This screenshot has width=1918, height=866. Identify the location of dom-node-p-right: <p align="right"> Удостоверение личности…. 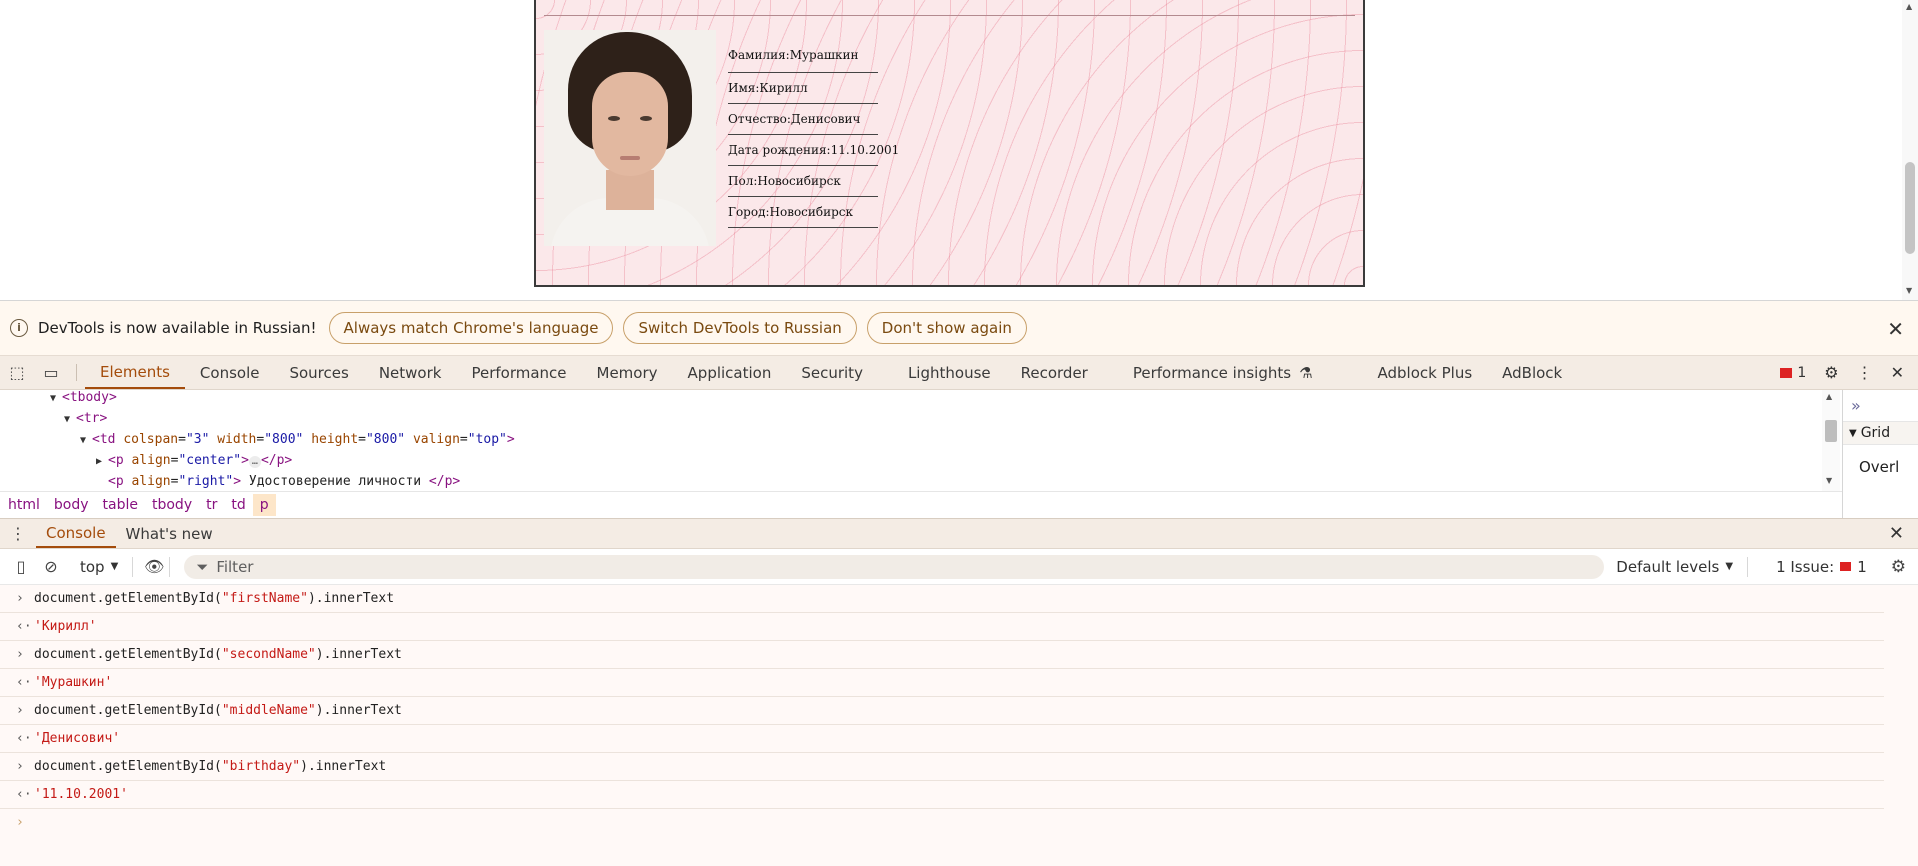
(284, 481).